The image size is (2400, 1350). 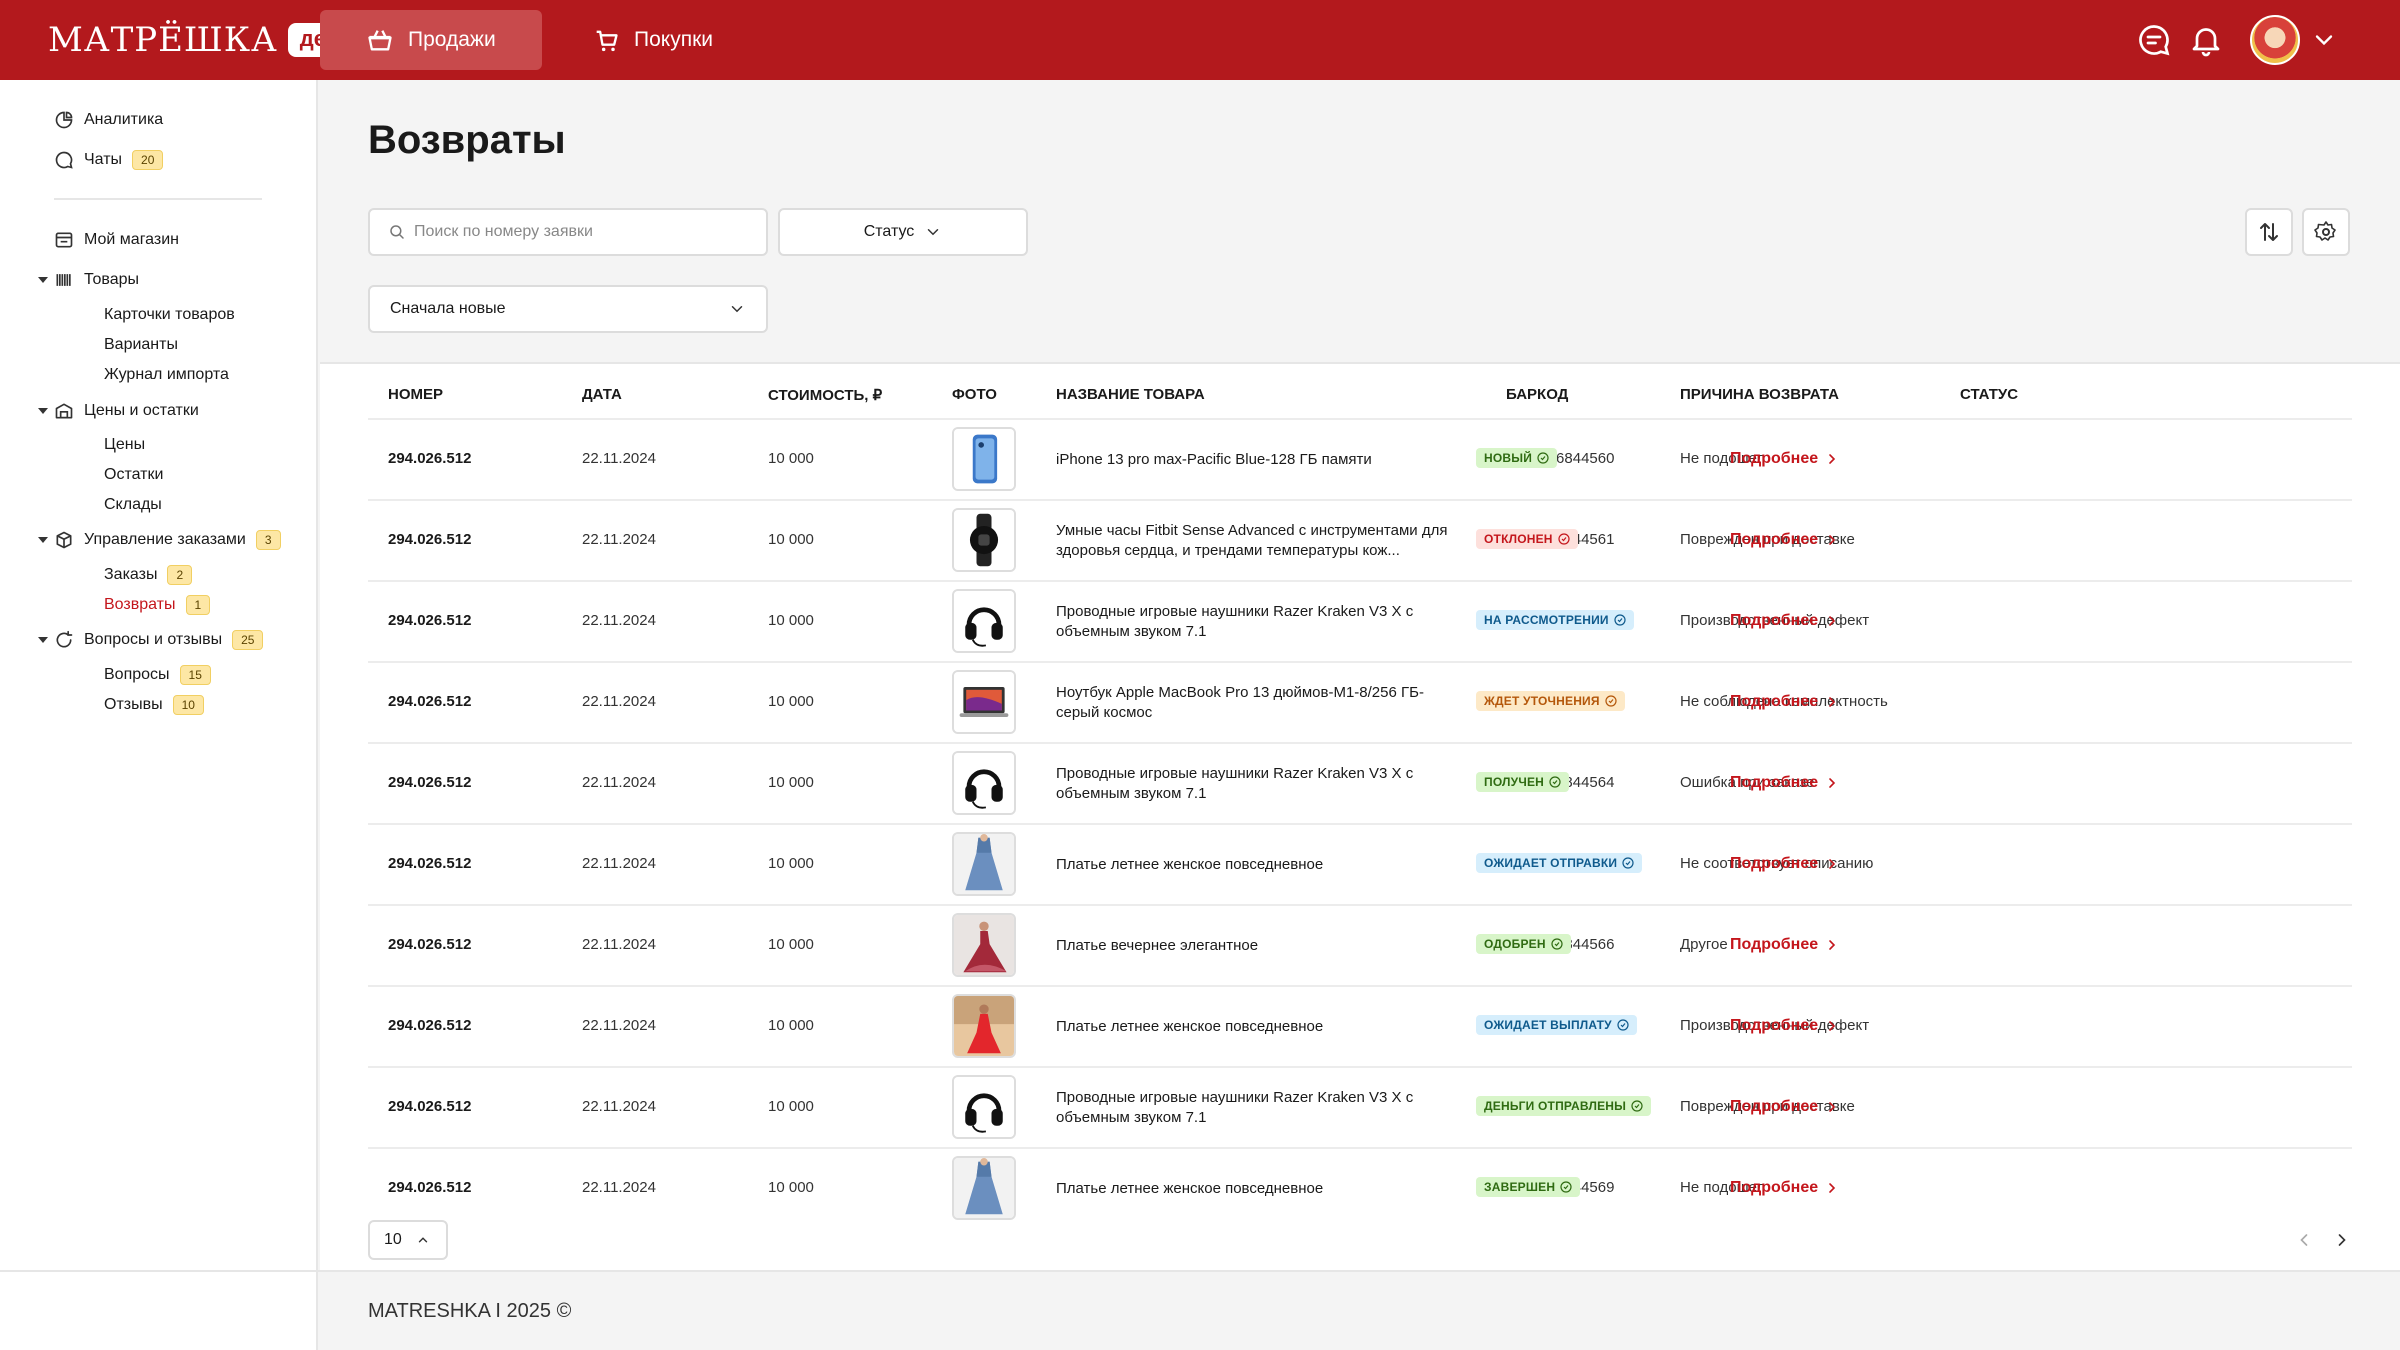 I want to click on search-input, so click(x=579, y=232).